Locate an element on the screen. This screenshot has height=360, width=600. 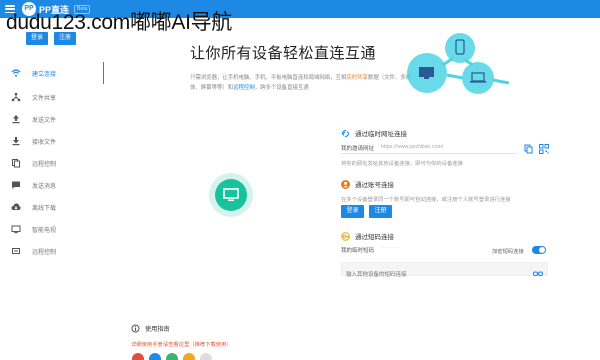
sidebar-item-connect: 建立连接 is located at coordinates (52, 73).